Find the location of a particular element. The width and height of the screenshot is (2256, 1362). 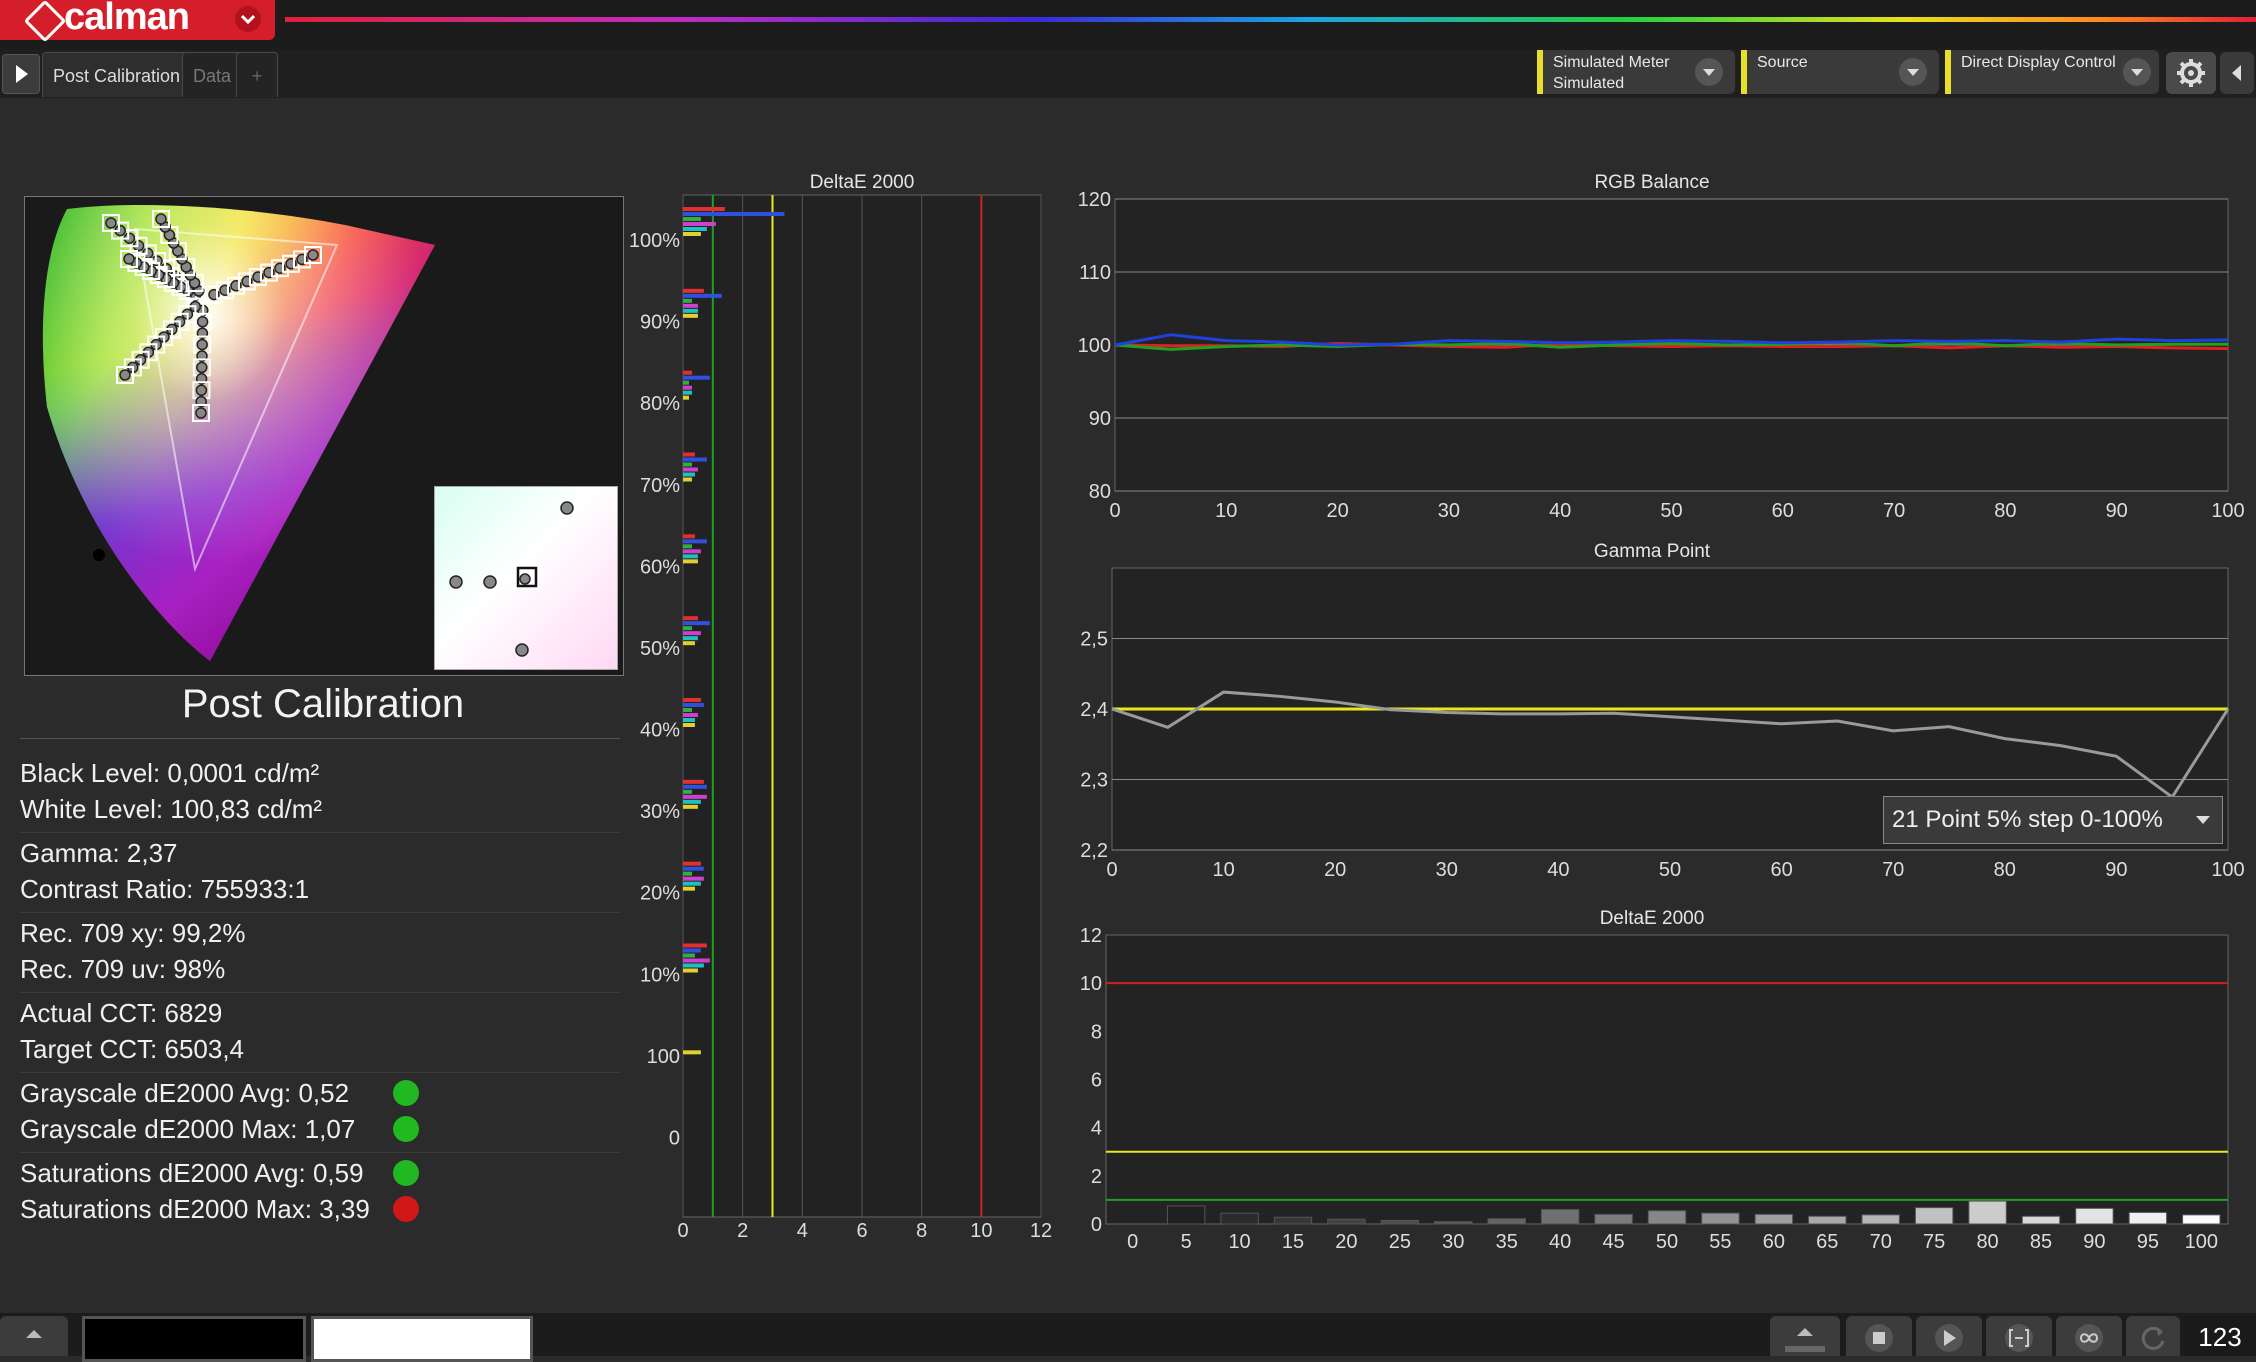

measure-button is located at coordinates (2019, 1336).